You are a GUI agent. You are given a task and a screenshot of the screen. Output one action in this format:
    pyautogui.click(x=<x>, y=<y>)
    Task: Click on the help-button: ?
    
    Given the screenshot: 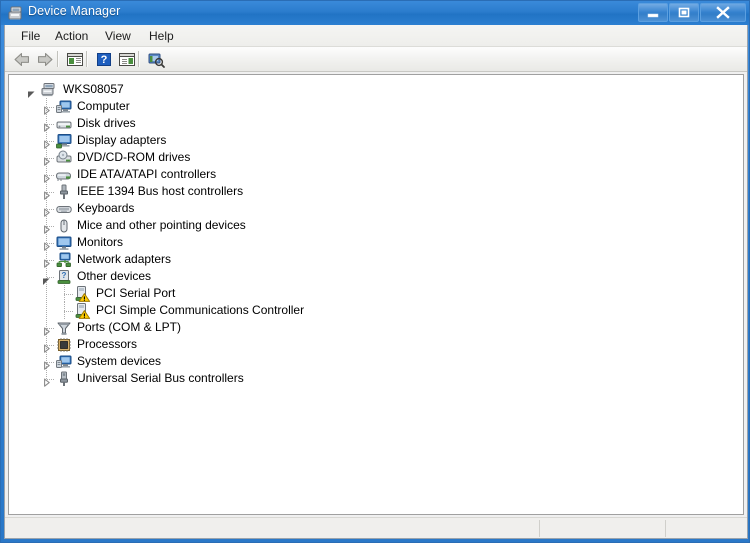 What is the action you would take?
    pyautogui.click(x=104, y=59)
    